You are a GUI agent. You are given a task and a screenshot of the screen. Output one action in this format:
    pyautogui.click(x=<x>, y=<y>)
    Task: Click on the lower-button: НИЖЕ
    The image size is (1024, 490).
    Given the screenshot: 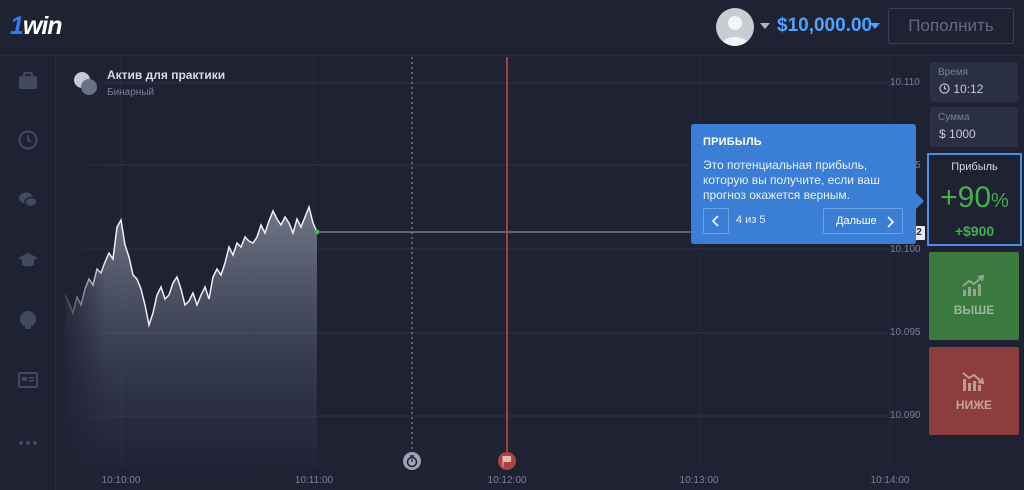 What is the action you would take?
    pyautogui.click(x=974, y=391)
    